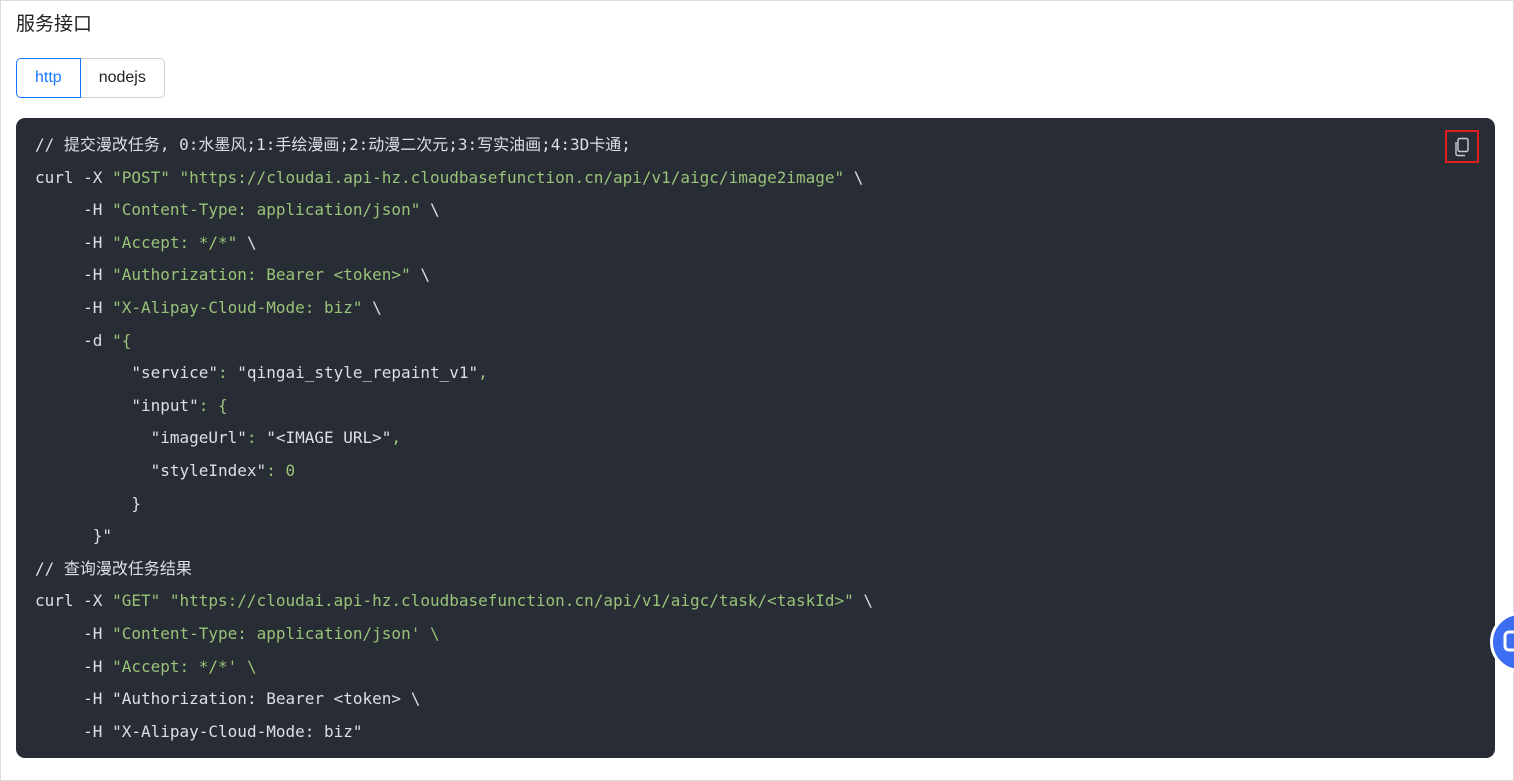 The width and height of the screenshot is (1514, 781). I want to click on code-line: -d "{, so click(755, 341).